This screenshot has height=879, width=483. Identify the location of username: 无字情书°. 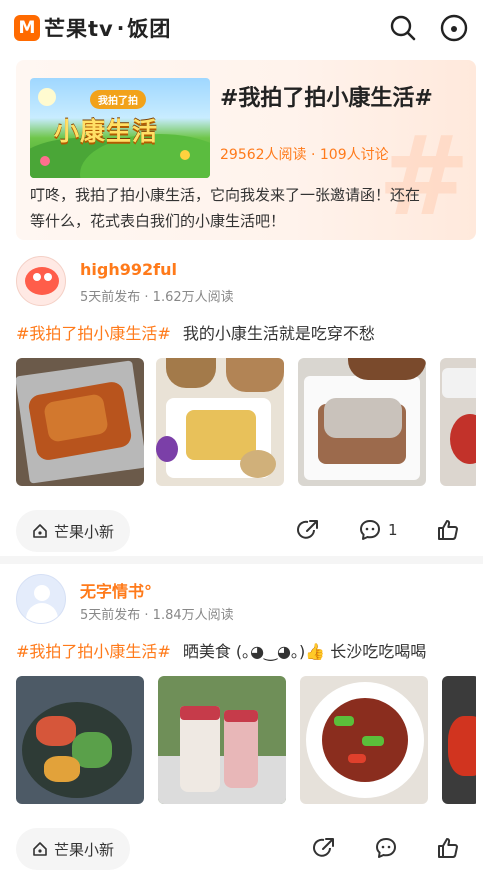
(116, 590).